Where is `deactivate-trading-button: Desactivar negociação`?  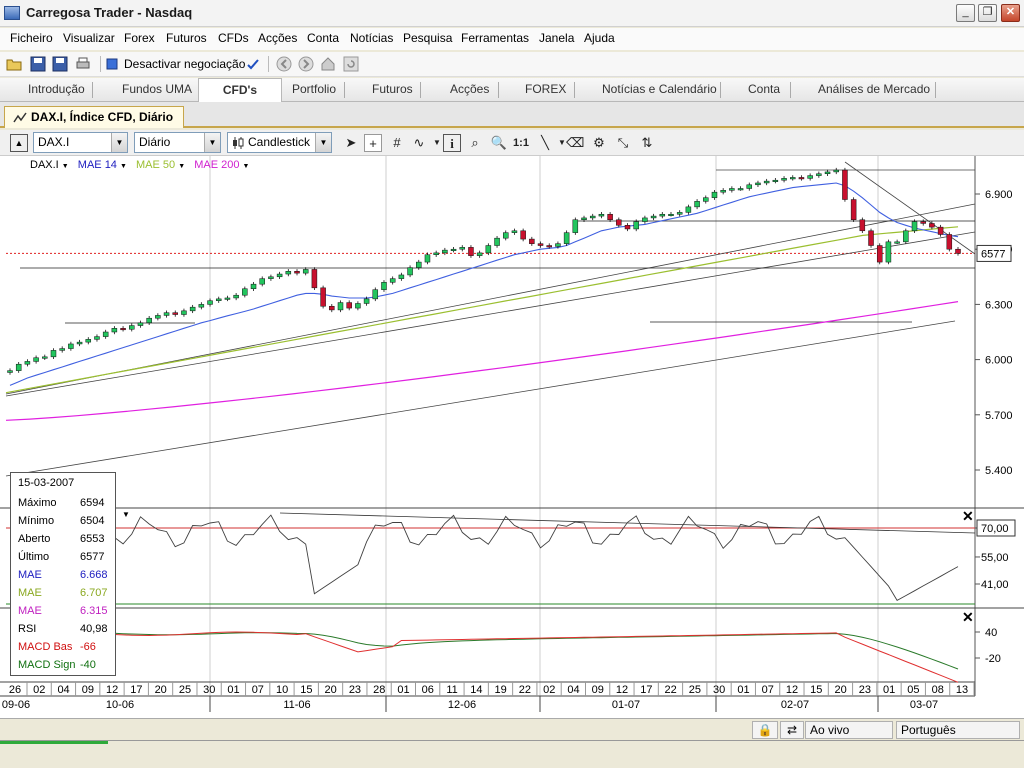
deactivate-trading-button: Desactivar negociação is located at coordinates (184, 64).